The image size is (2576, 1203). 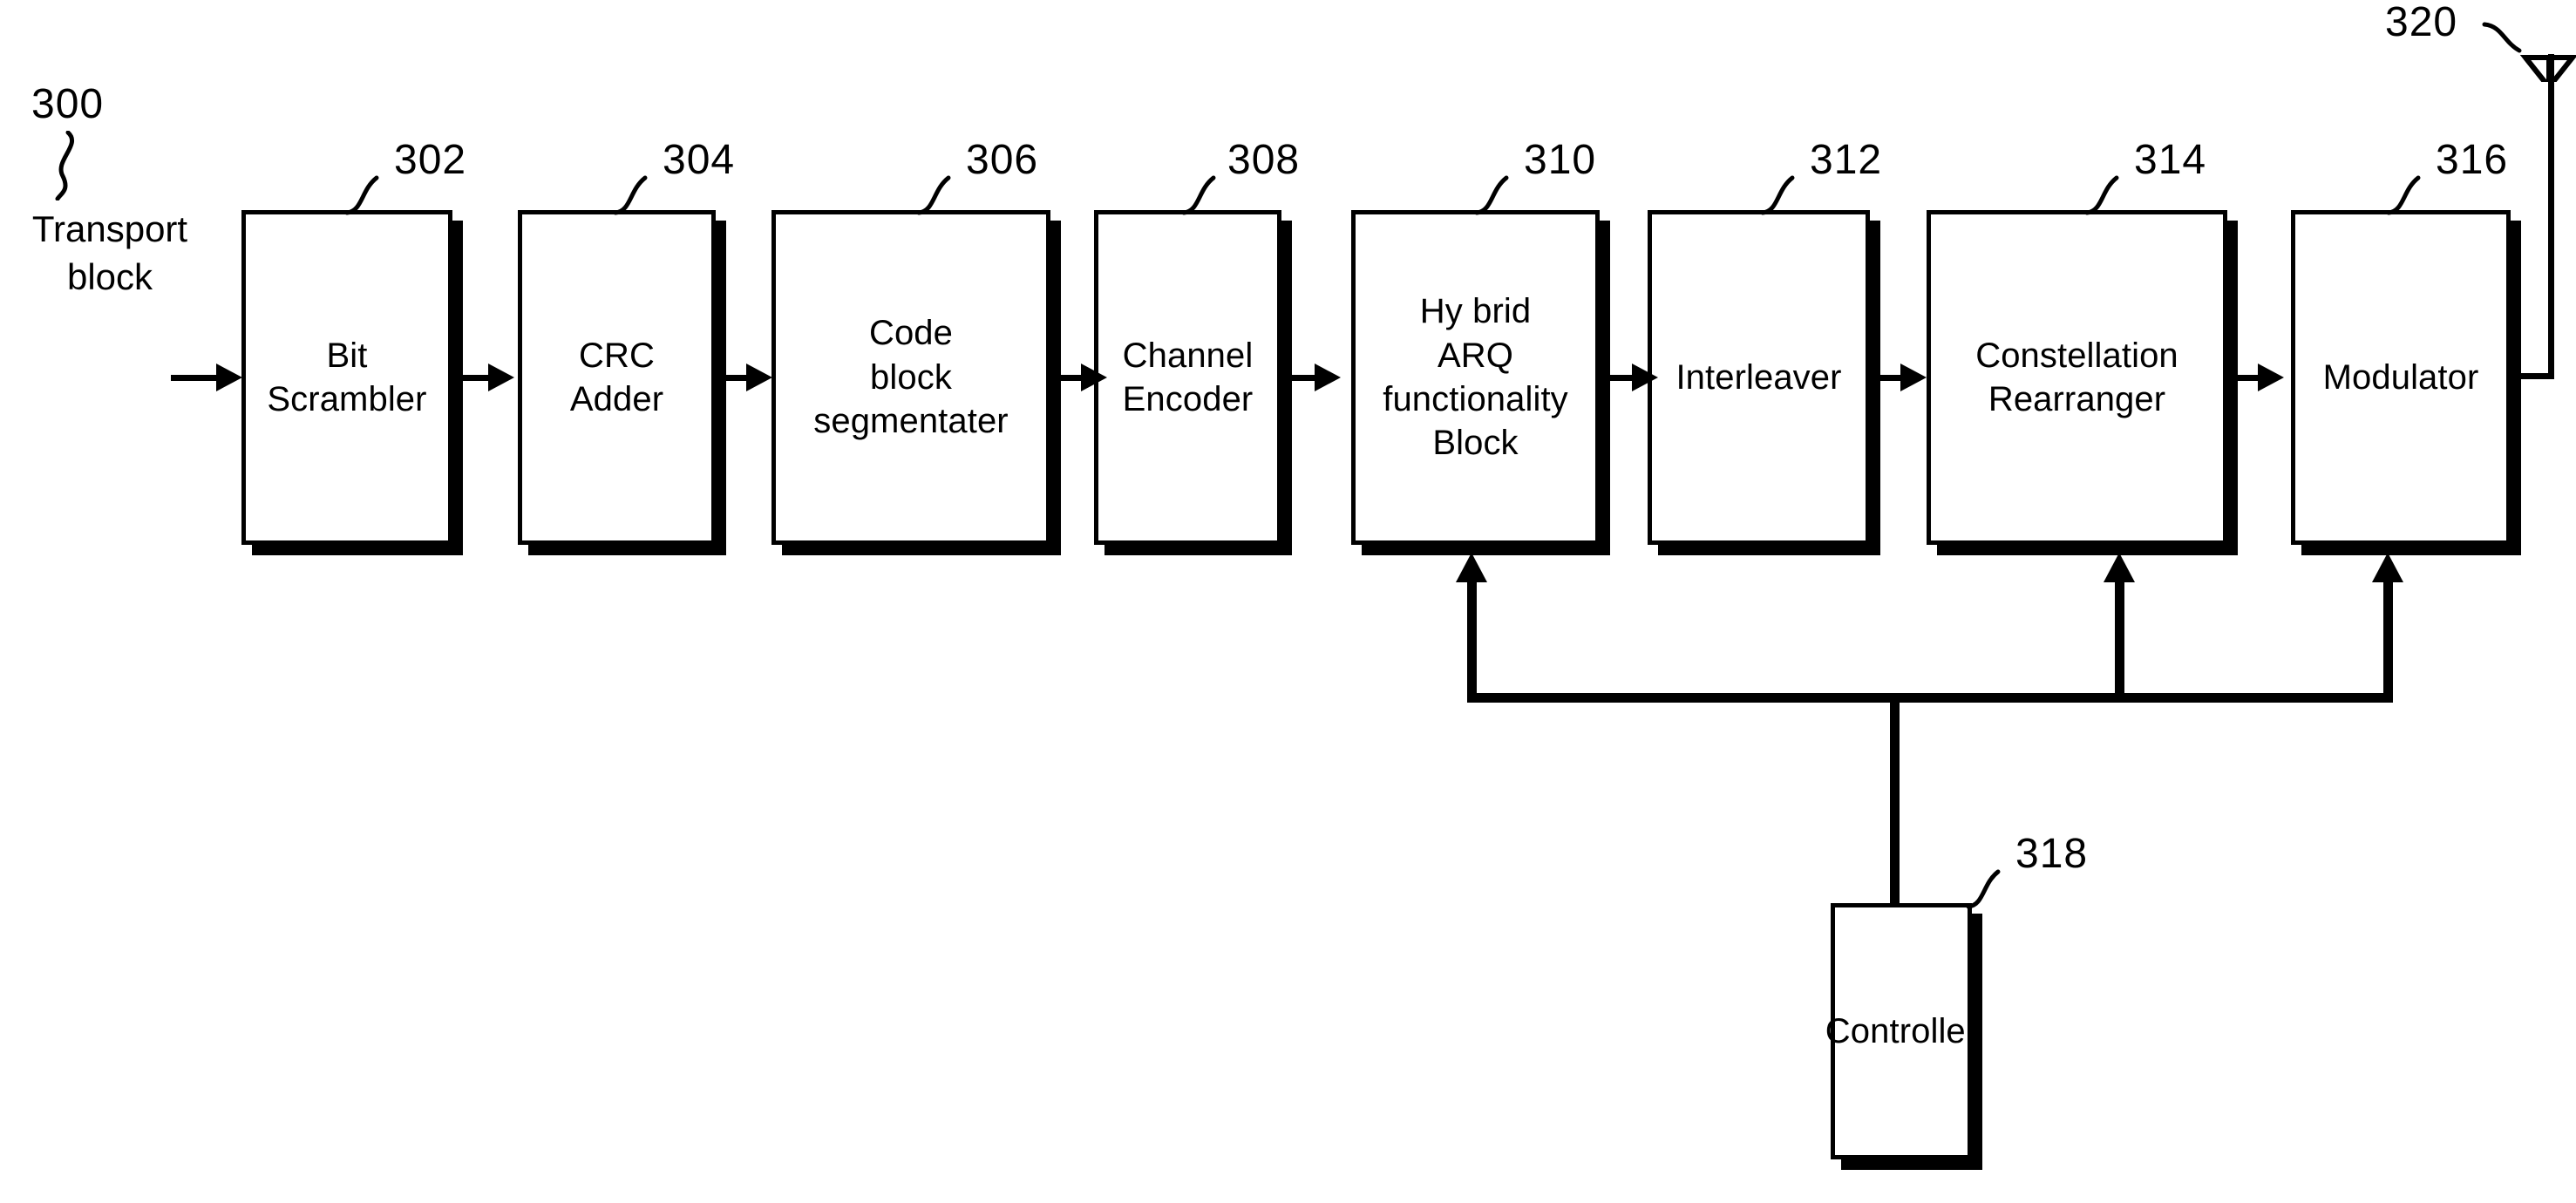 I want to click on block-constellation-rearranger: Constellation Rearranger, so click(x=2077, y=377).